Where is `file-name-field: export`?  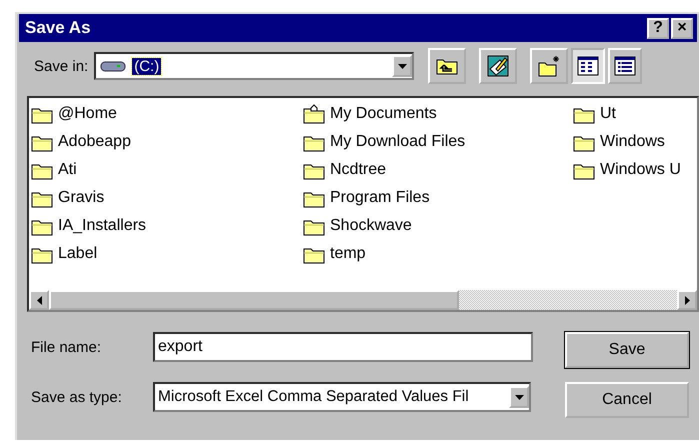
file-name-field: export is located at coordinates (343, 347).